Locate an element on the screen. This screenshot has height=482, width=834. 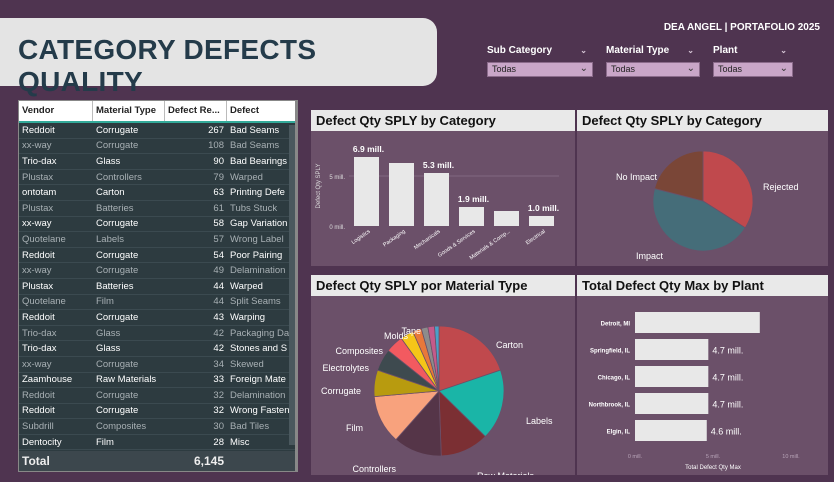
pie-label: Carton is located at coordinates (509, 345).